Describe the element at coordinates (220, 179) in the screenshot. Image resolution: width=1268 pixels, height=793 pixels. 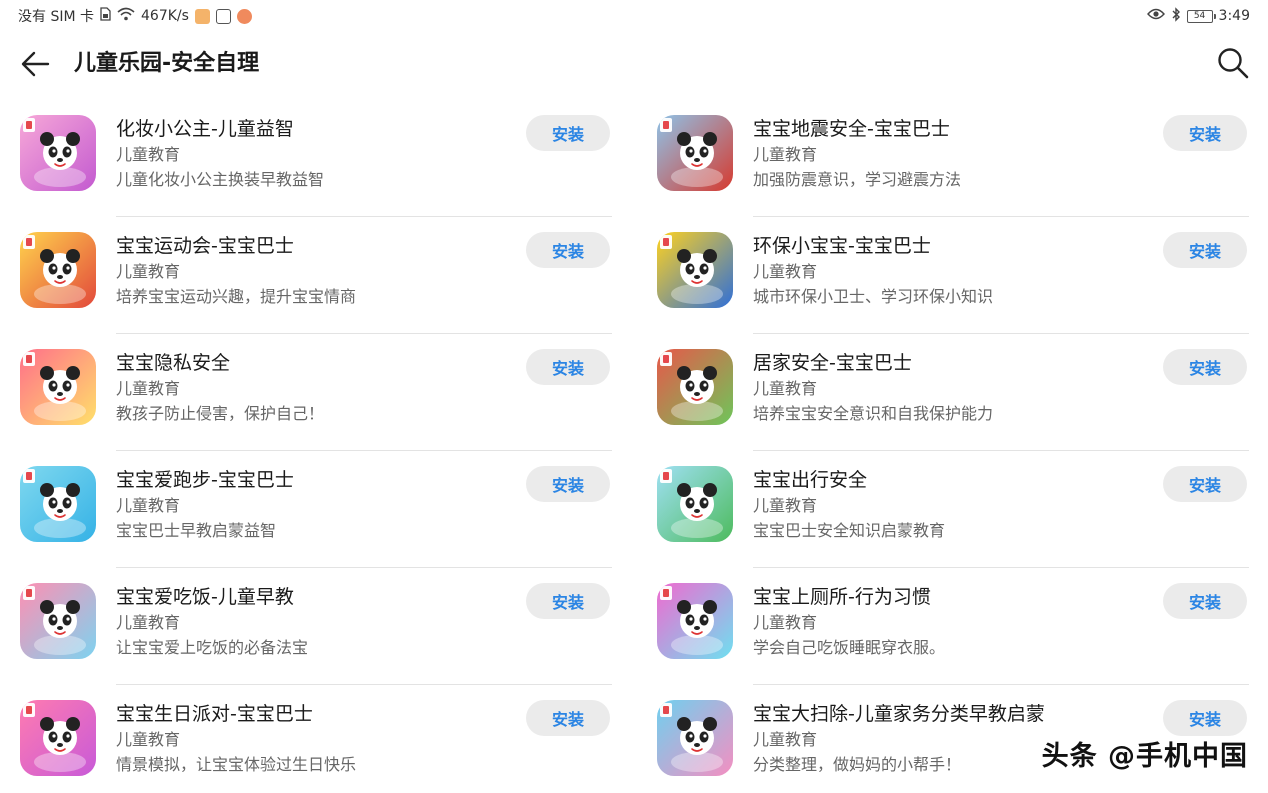
I see `app-description: 儿童化妆小公主换装早教益智` at that location.